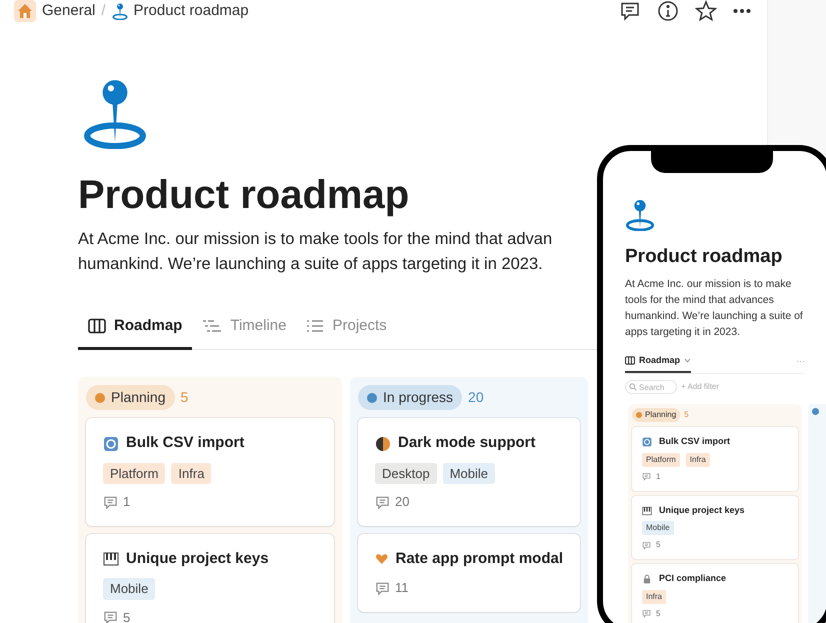  What do you see at coordinates (69, 11) in the screenshot?
I see `breadcrumb-link: General` at bounding box center [69, 11].